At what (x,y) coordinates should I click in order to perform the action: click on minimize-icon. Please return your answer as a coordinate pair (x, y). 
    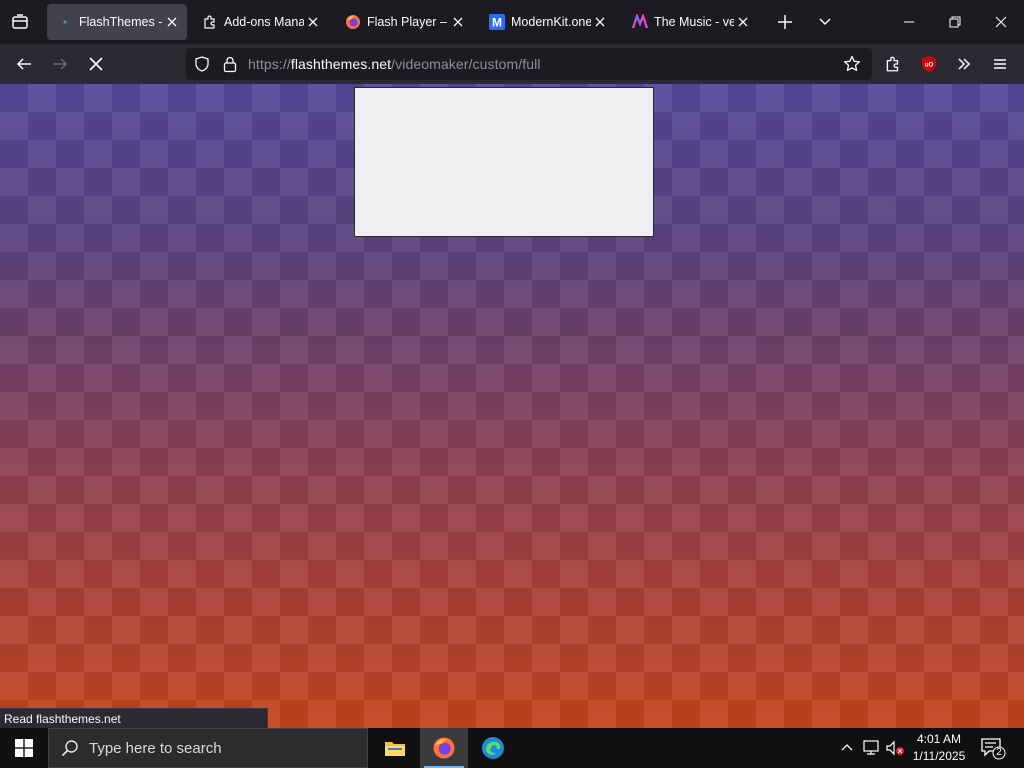
    Looking at the image, I should click on (909, 22).